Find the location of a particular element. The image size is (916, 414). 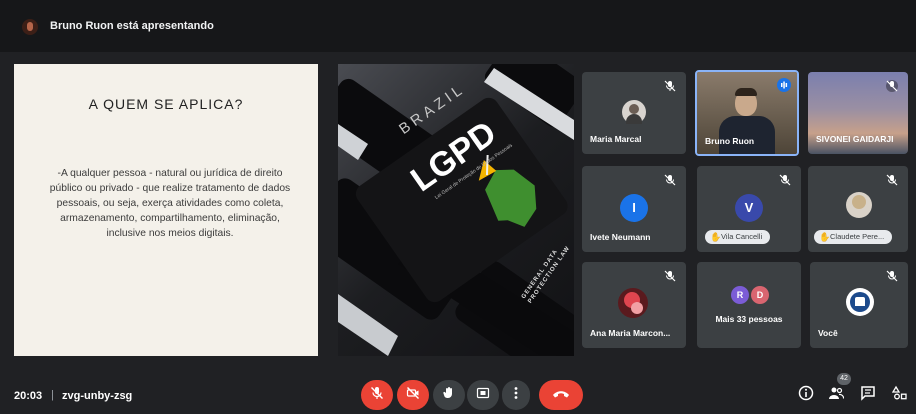

slide-title: A QUEM SE APLICA? is located at coordinates (166, 104).